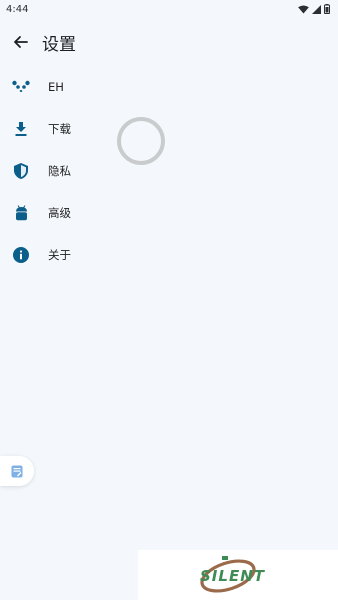 Image resolution: width=338 pixels, height=600 pixels. I want to click on settings-item-privacy: 隐私, so click(169, 171).